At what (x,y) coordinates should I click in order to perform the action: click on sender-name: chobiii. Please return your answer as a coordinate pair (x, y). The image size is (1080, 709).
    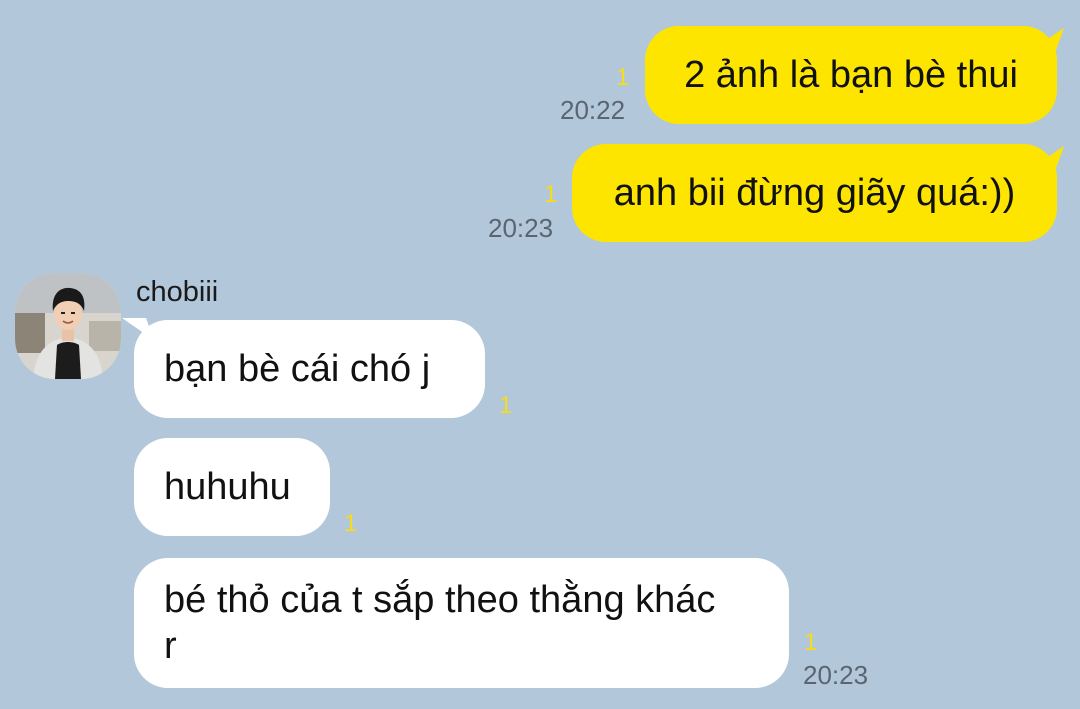
    Looking at the image, I should click on (177, 292).